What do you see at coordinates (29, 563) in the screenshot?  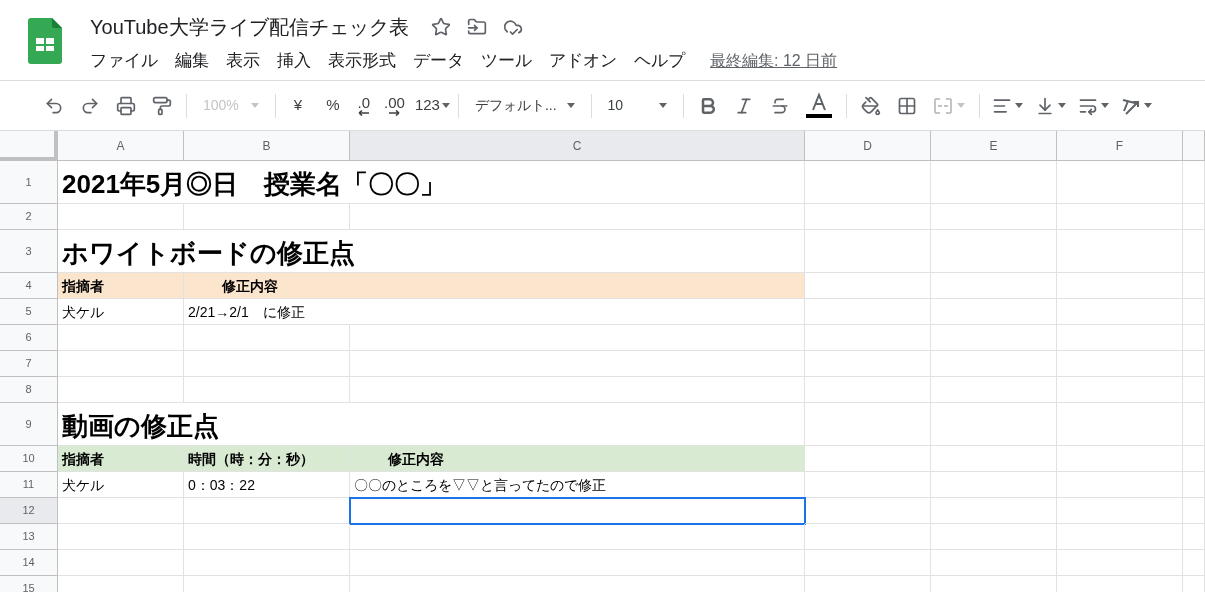 I see `row-header: 14` at bounding box center [29, 563].